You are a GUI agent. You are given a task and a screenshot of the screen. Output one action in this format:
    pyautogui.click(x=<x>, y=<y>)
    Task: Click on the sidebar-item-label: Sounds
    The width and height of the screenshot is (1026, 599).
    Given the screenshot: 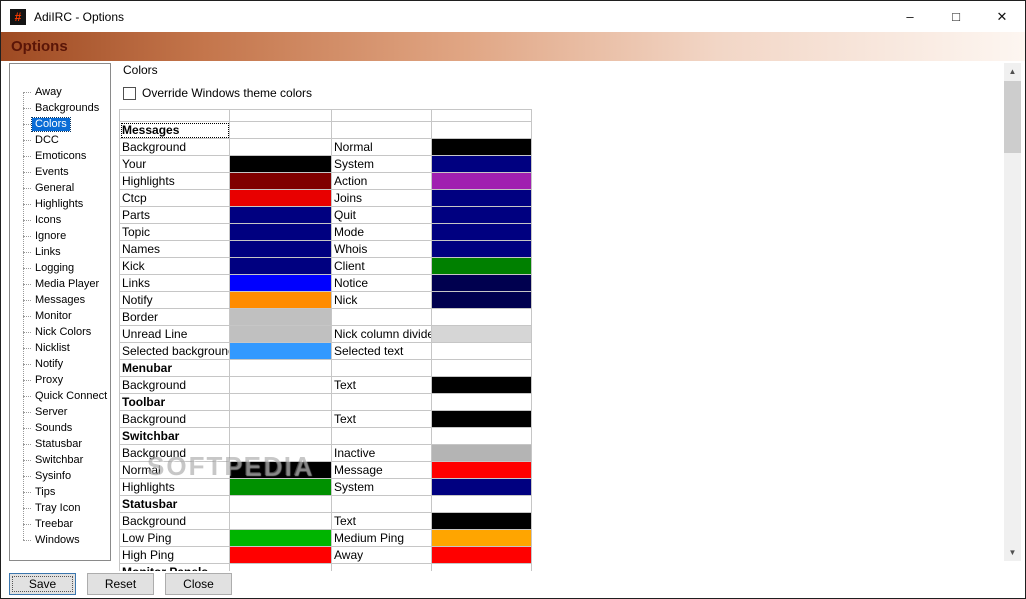 What is the action you would take?
    pyautogui.click(x=54, y=427)
    